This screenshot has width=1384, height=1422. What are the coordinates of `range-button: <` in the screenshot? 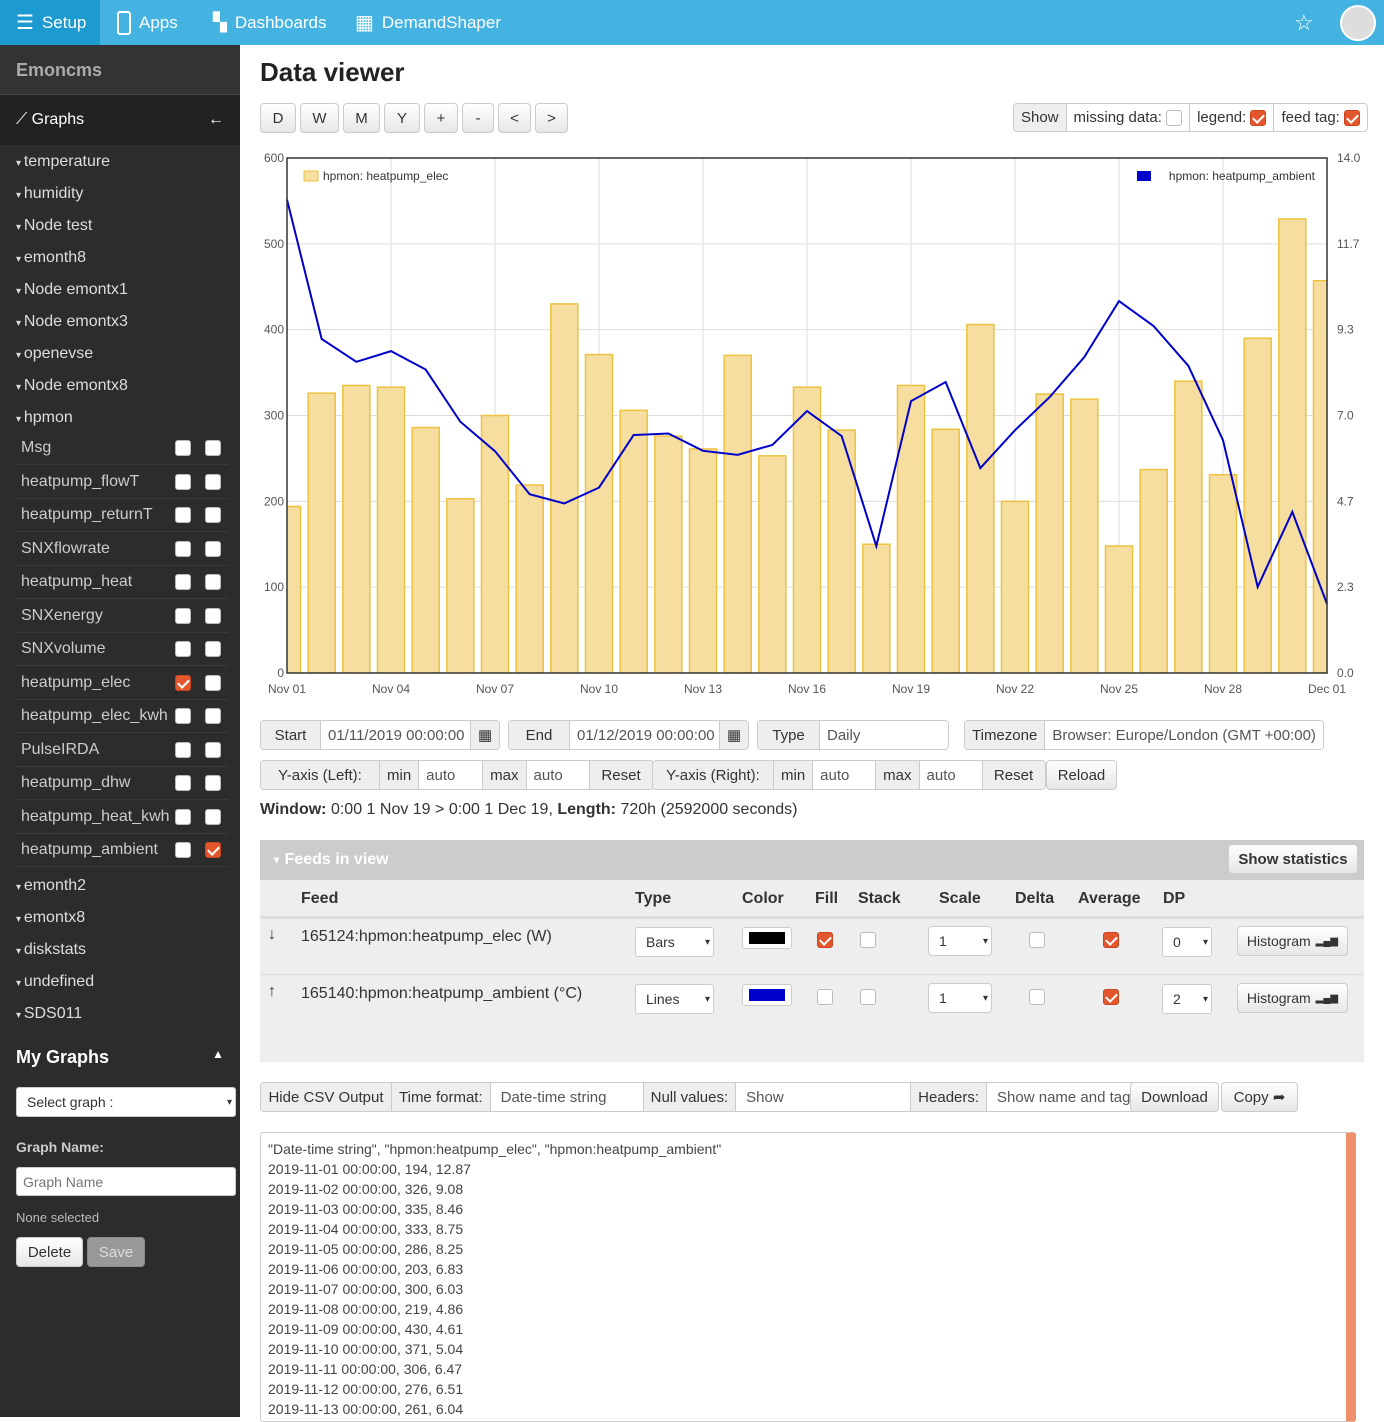 It's located at (514, 118).